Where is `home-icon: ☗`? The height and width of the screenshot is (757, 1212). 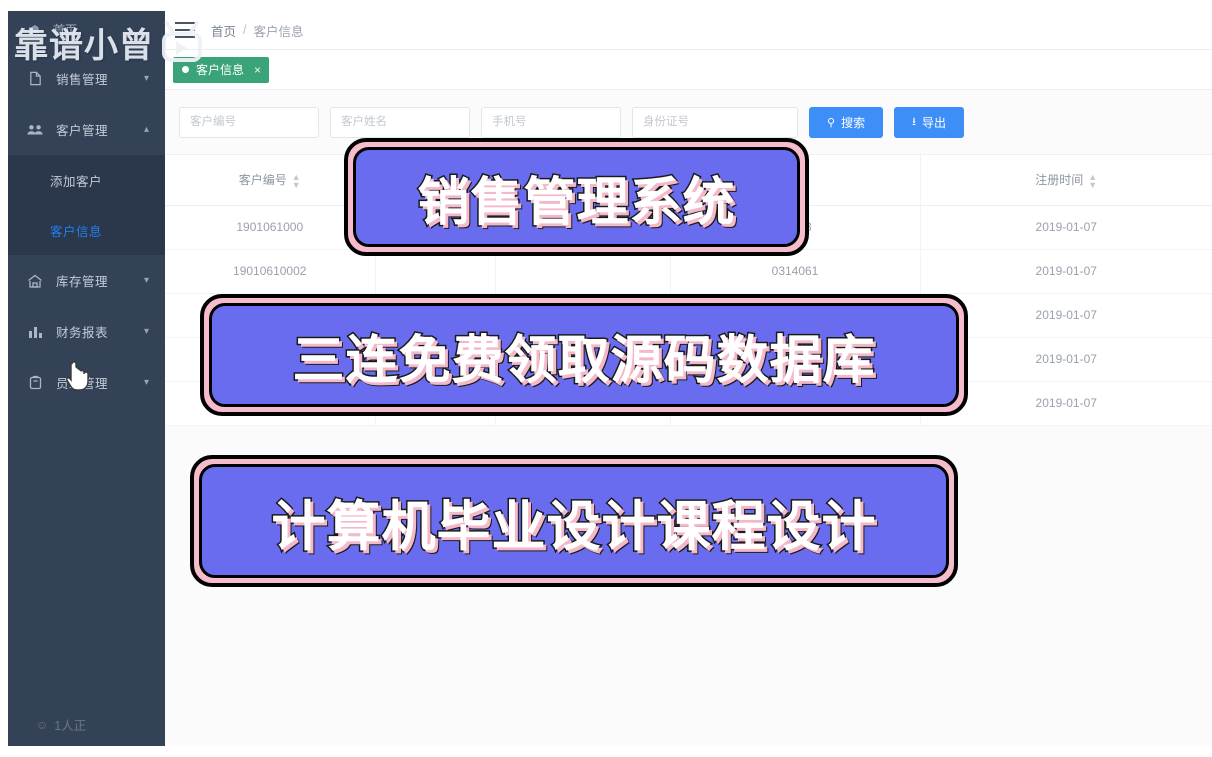
home-icon: ☗ is located at coordinates (35, 29).